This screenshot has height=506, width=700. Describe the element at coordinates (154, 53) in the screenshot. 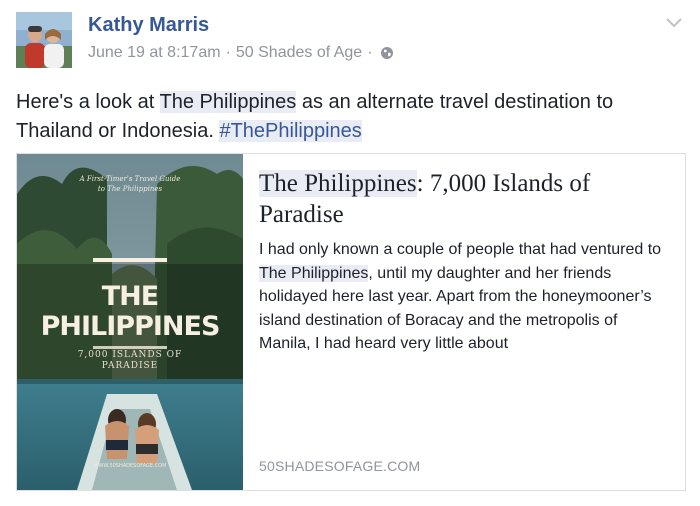

I see `post-timestamp: June 19 at 8:17am` at that location.